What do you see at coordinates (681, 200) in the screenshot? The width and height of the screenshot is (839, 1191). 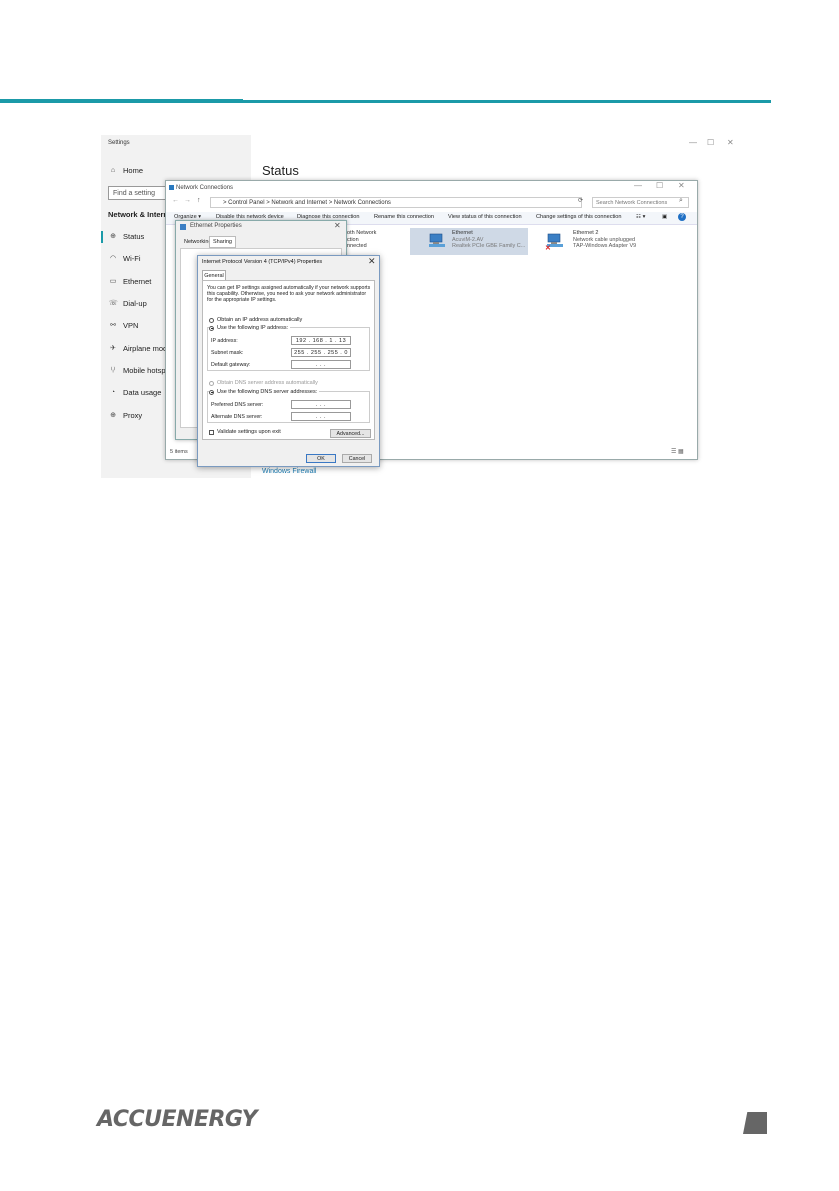 I see `search-icon: ⌕` at bounding box center [681, 200].